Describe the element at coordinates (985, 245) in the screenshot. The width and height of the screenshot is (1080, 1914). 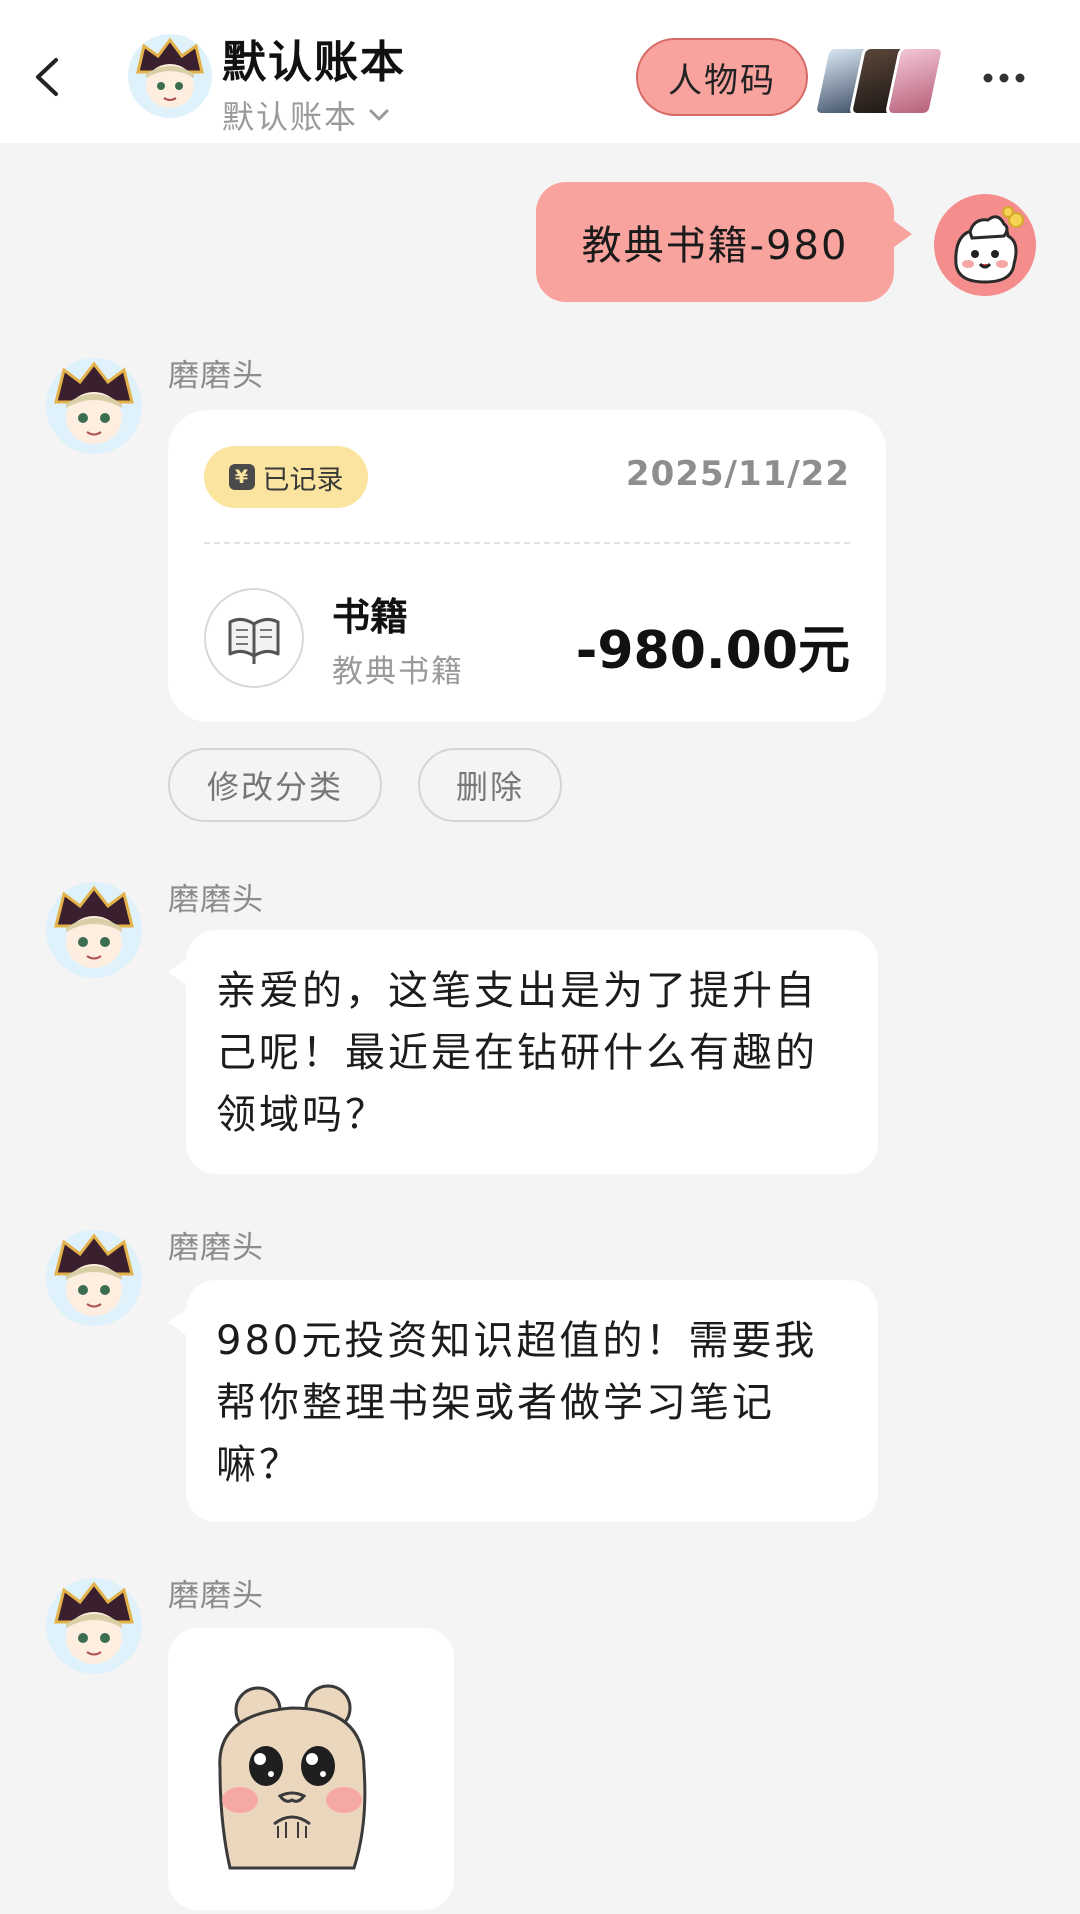
I see `user-avatar` at that location.